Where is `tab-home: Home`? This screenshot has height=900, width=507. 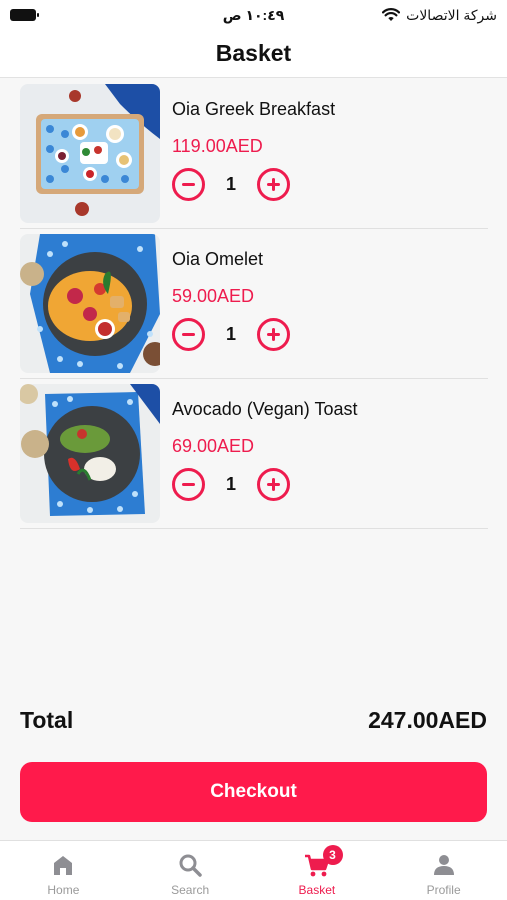
tab-home: Home is located at coordinates (63, 870).